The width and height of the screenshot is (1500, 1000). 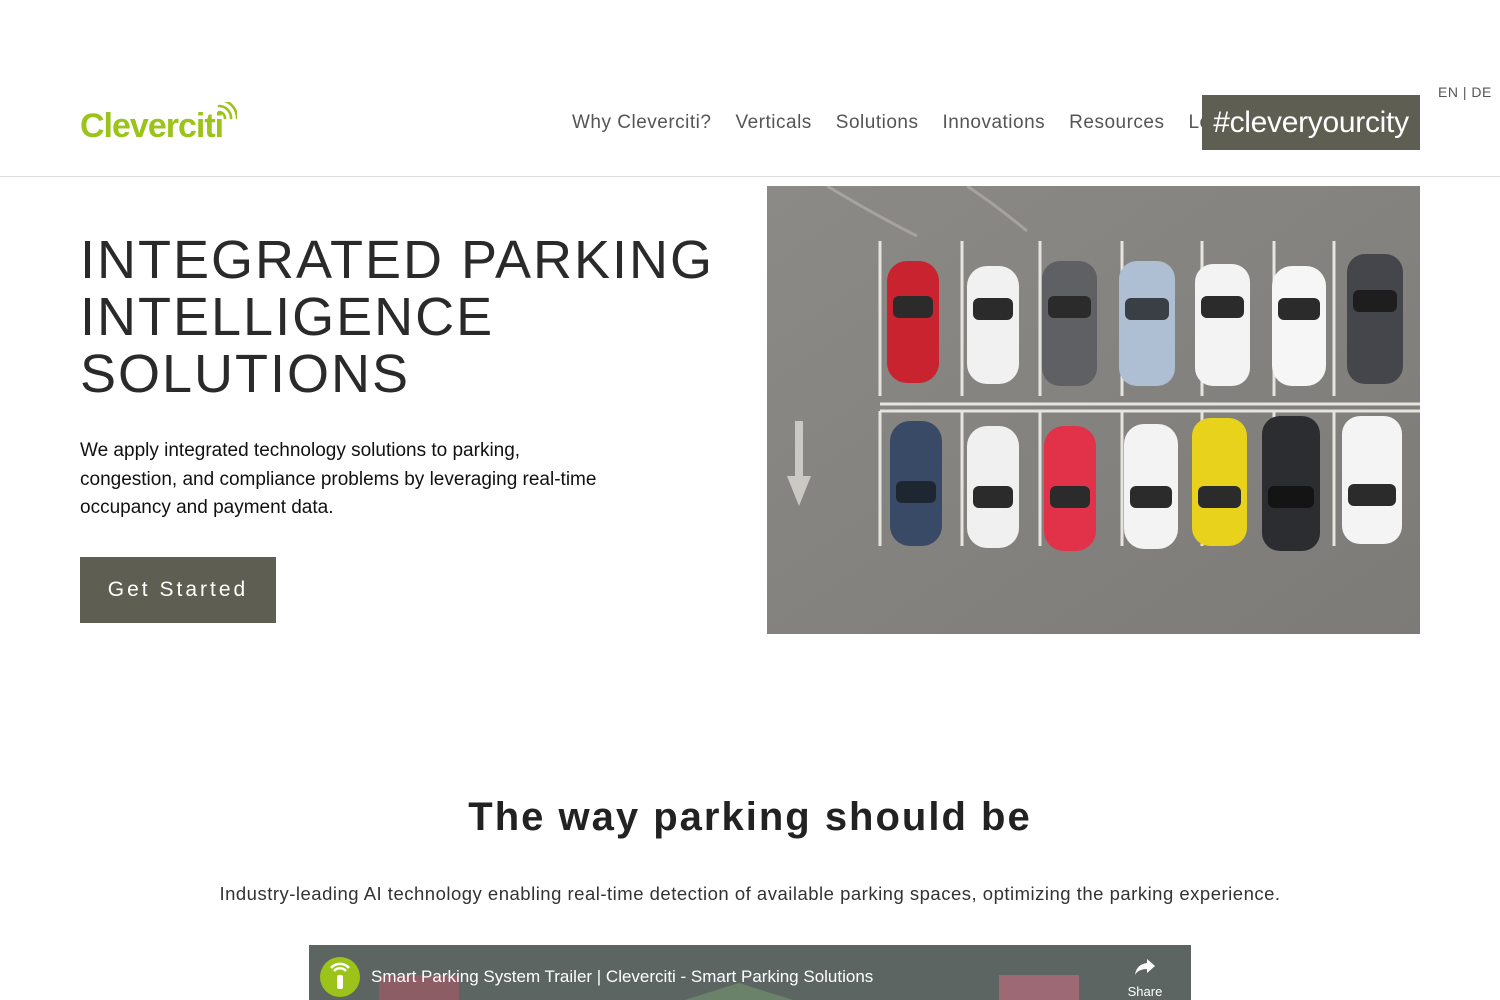 I want to click on cleveryourcity-button: #cleveryourcity, so click(x=1311, y=122).